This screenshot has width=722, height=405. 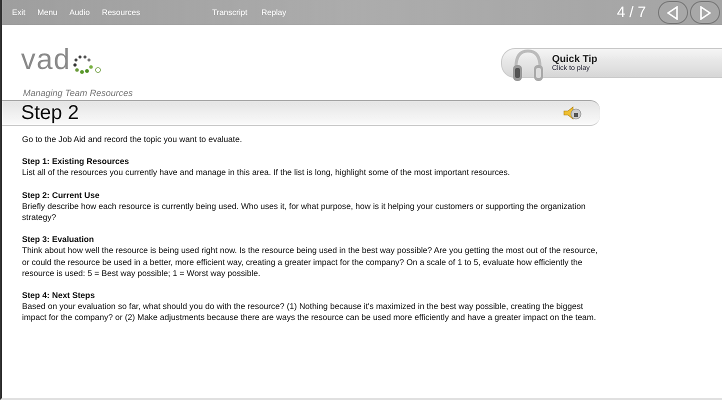 What do you see at coordinates (273, 12) in the screenshot?
I see `menu-item: Replay` at bounding box center [273, 12].